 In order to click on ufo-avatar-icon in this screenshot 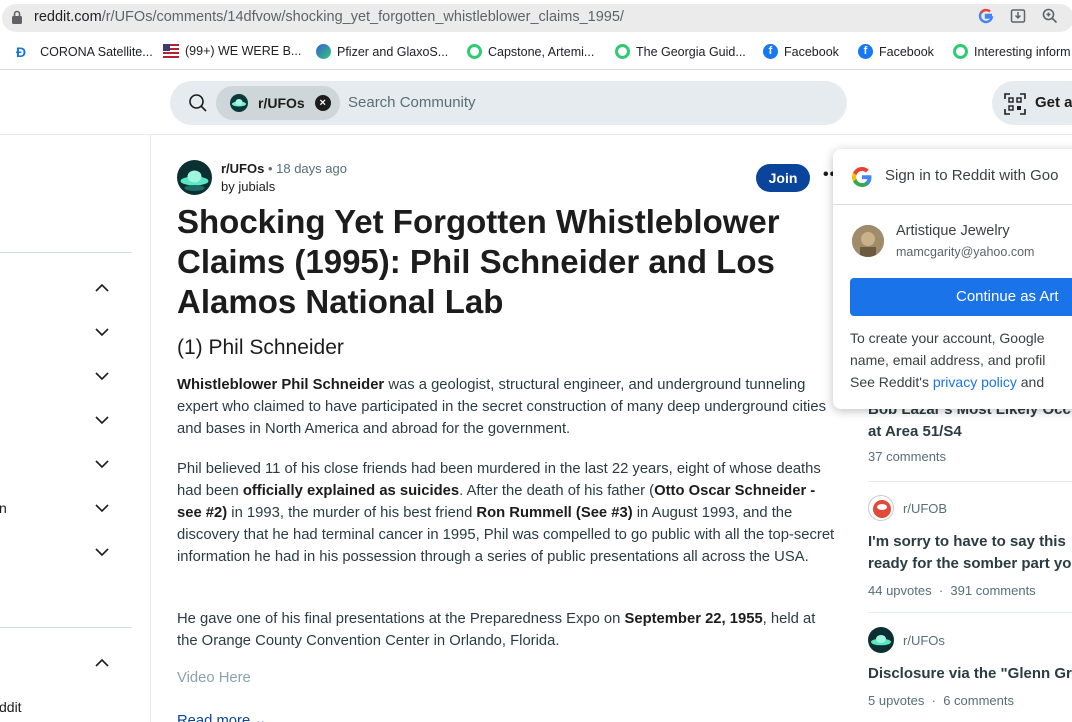, I will do `click(239, 103)`.